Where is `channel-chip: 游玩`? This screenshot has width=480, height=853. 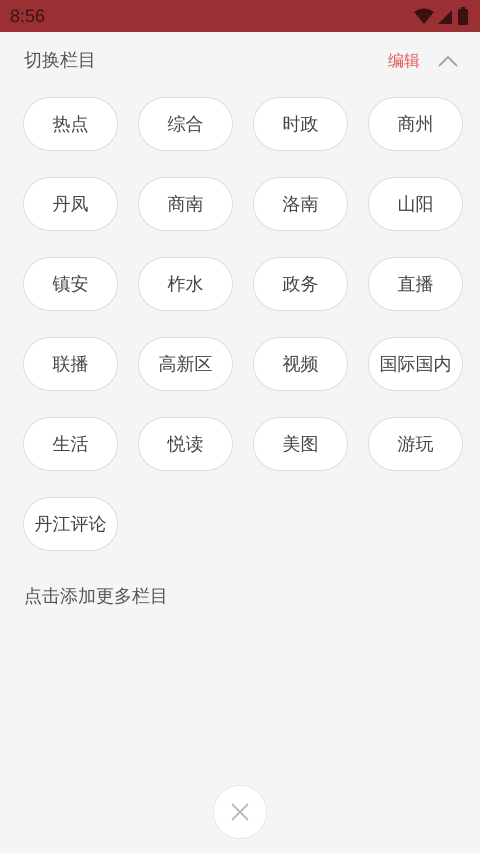 channel-chip: 游玩 is located at coordinates (415, 444).